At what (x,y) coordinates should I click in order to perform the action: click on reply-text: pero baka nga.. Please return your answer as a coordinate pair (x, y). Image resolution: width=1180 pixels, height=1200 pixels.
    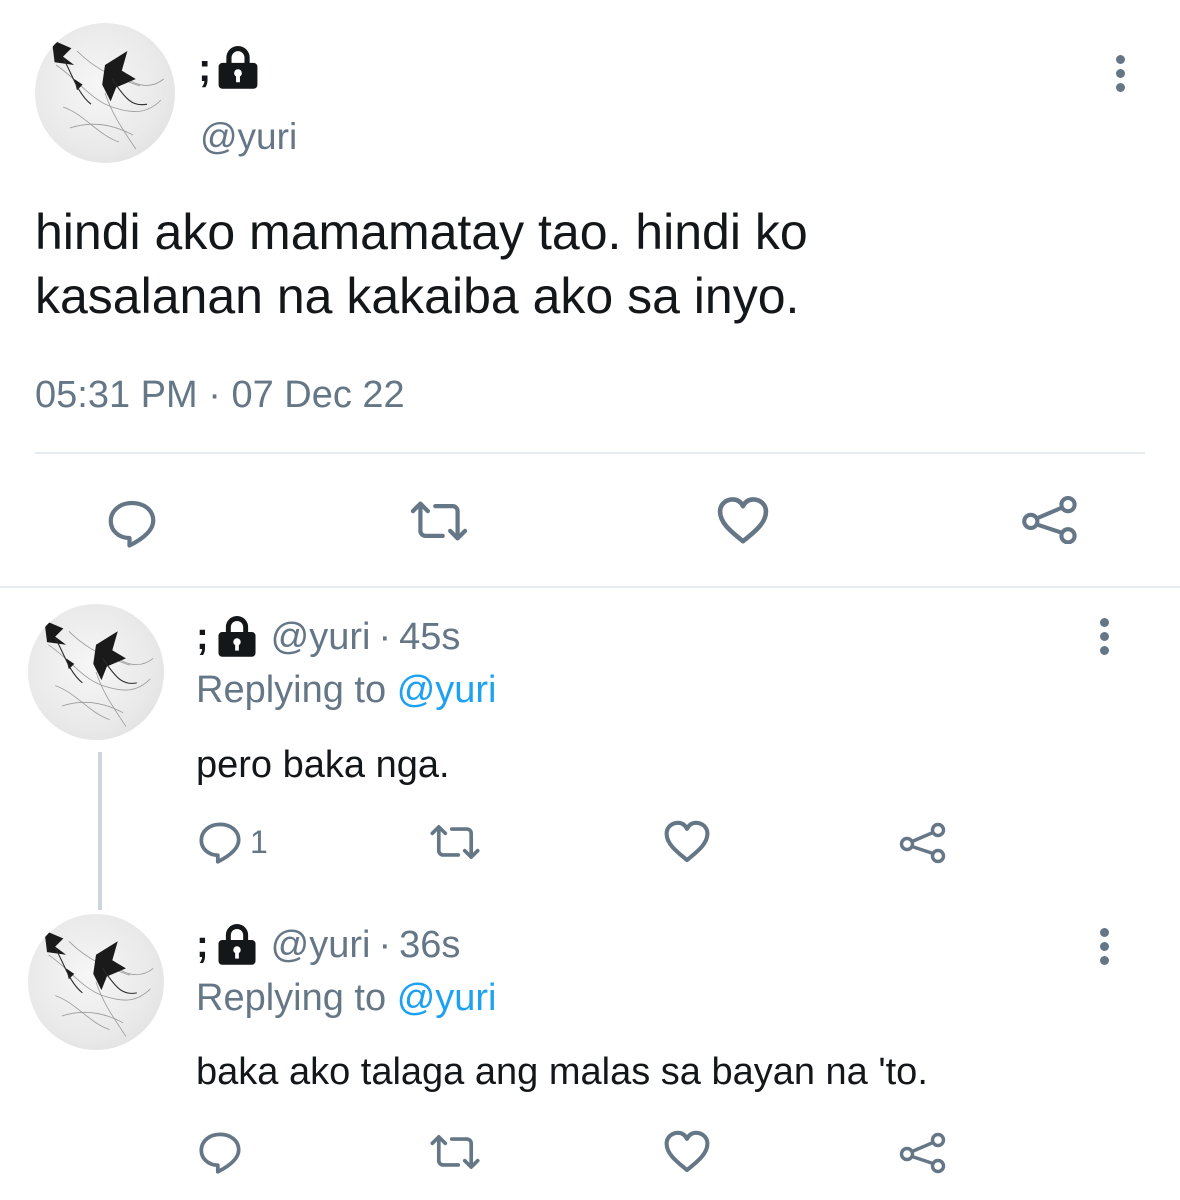
    Looking at the image, I should click on (323, 765).